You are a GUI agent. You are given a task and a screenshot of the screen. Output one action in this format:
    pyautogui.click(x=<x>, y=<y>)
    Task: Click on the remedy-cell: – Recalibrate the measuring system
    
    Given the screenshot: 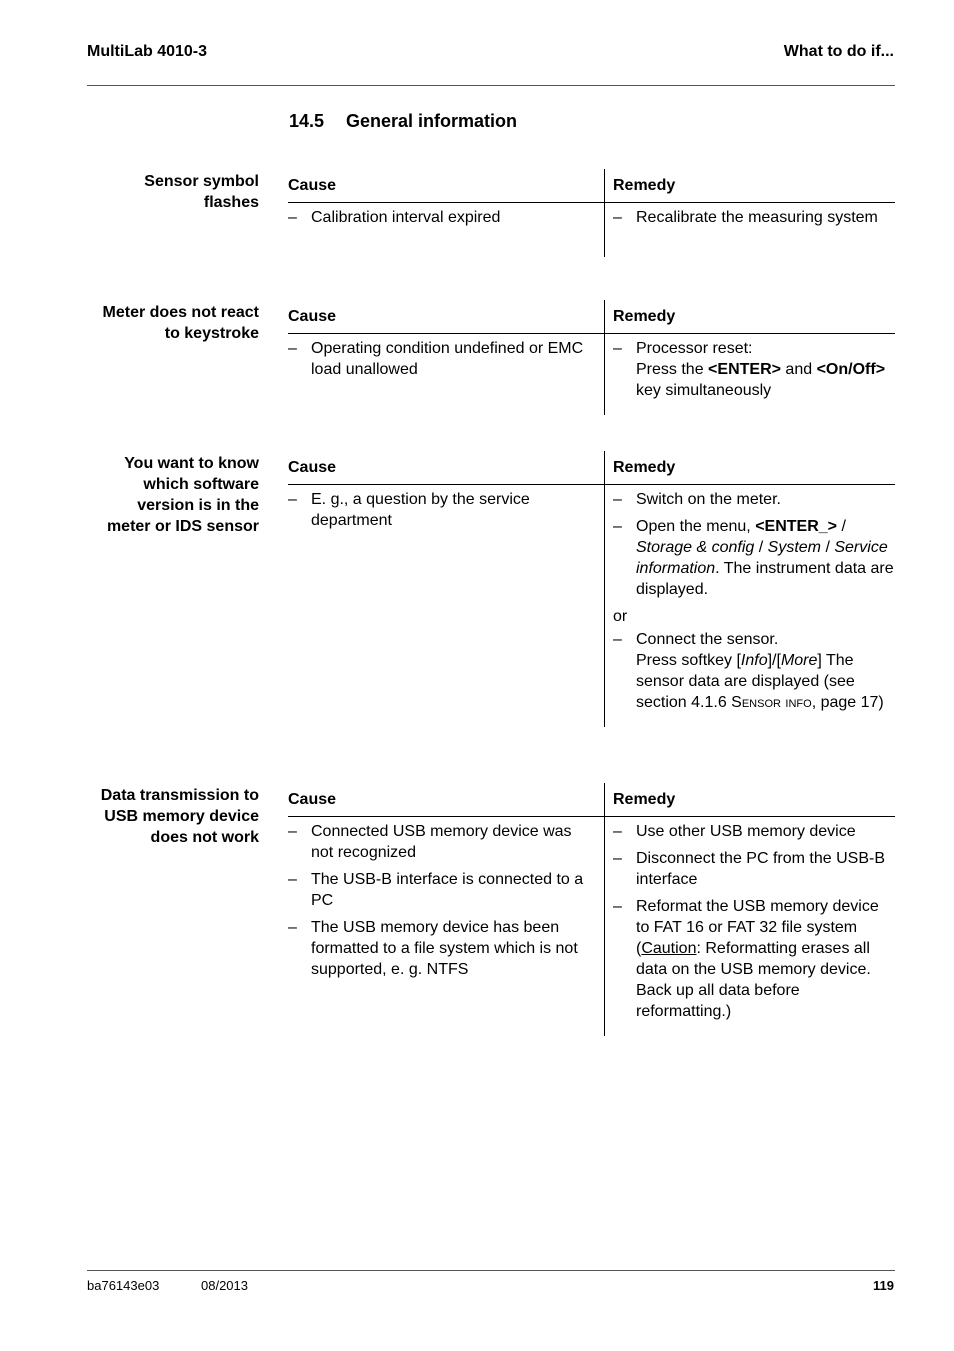 What is the action you would take?
    pyautogui.click(x=749, y=230)
    